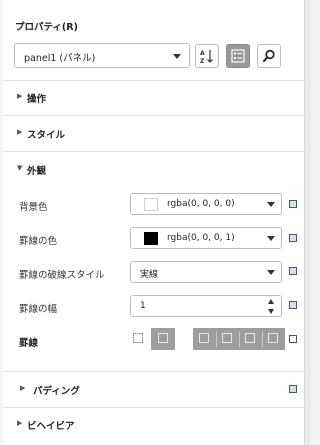 This screenshot has height=445, width=320. I want to click on background-color-reset, so click(293, 204).